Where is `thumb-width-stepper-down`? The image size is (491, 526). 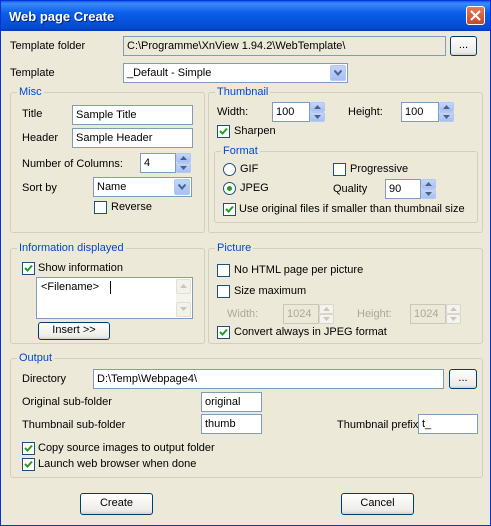
thumb-width-stepper-down is located at coordinates (317, 117).